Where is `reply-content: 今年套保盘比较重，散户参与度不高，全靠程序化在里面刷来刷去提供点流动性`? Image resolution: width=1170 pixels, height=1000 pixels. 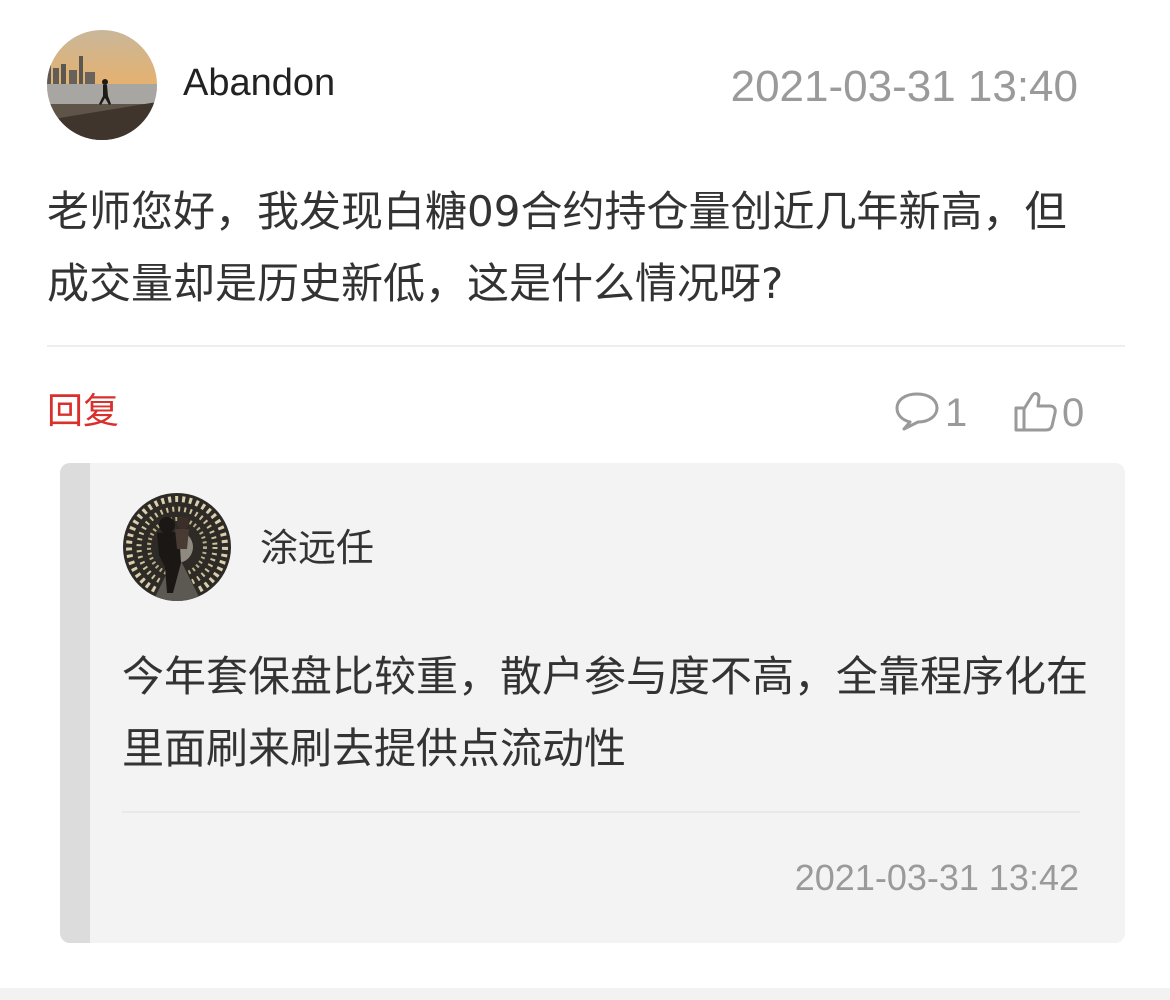
reply-content: 今年套保盘比较重，散户参与度不高，全靠程序化在里面刷来刷去提供点流动性 is located at coordinates (605, 712).